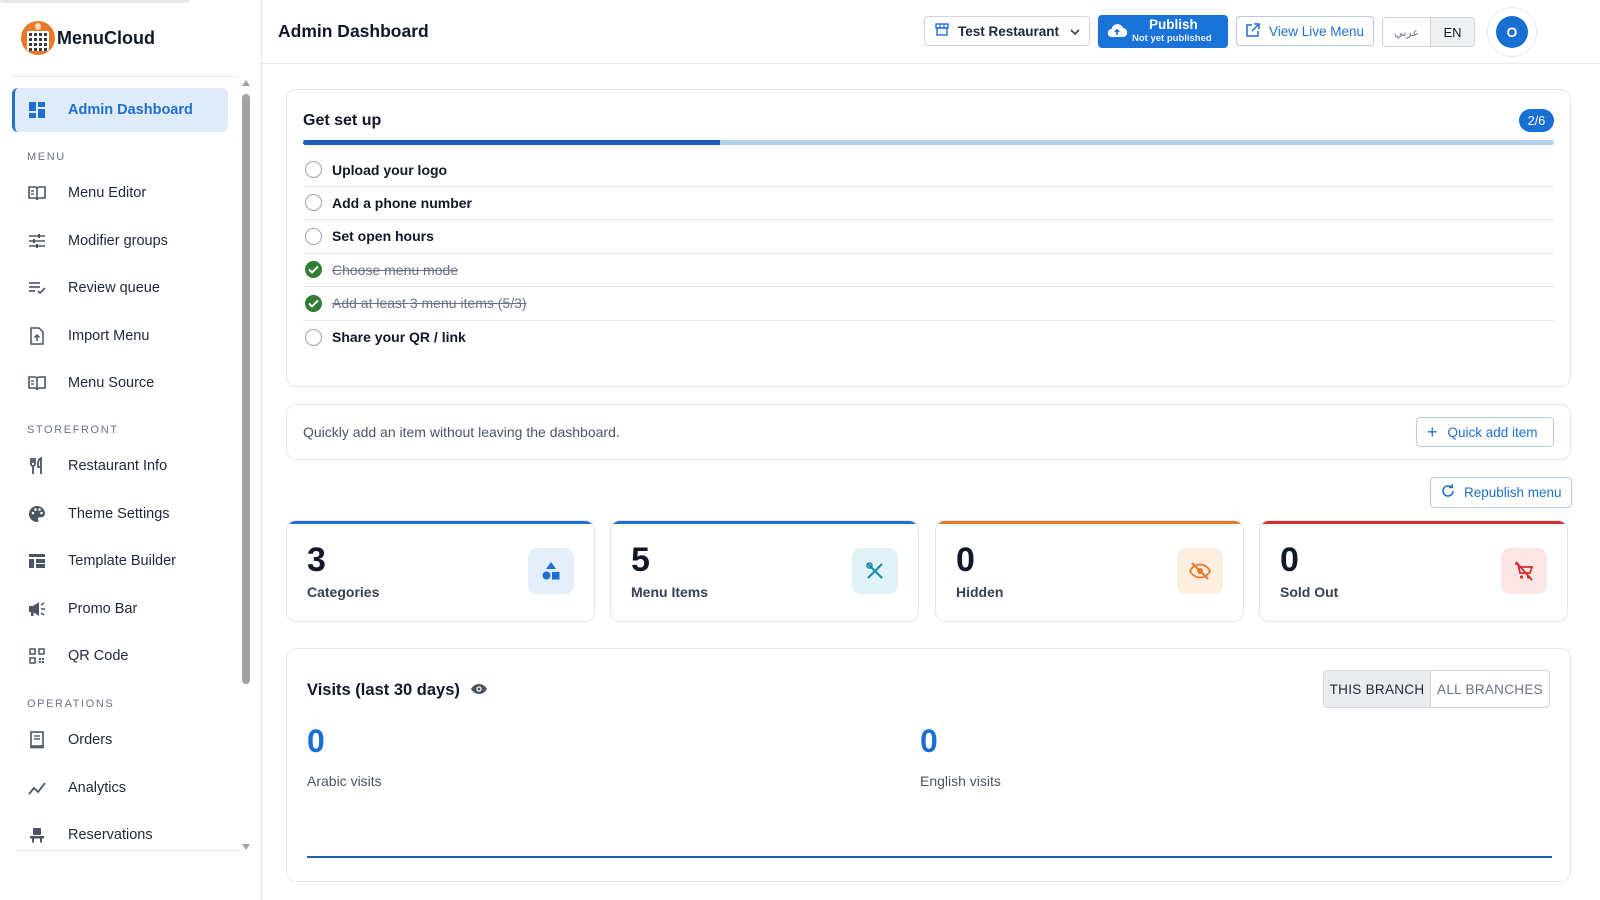 This screenshot has height=900, width=1600. I want to click on file-import-icon, so click(37, 336).